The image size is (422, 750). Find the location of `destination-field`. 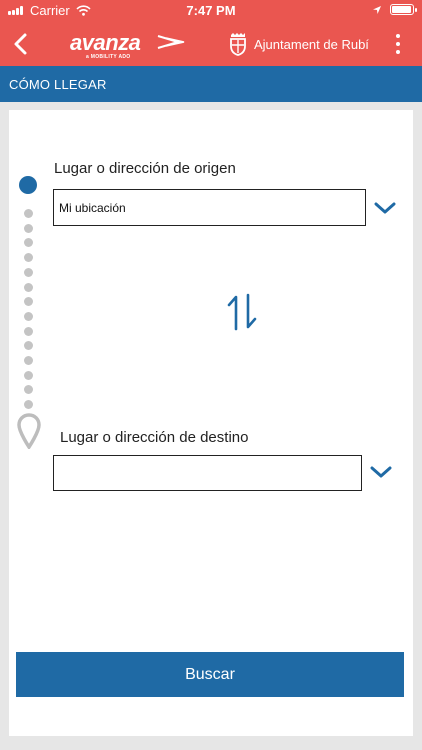

destination-field is located at coordinates (207, 473).